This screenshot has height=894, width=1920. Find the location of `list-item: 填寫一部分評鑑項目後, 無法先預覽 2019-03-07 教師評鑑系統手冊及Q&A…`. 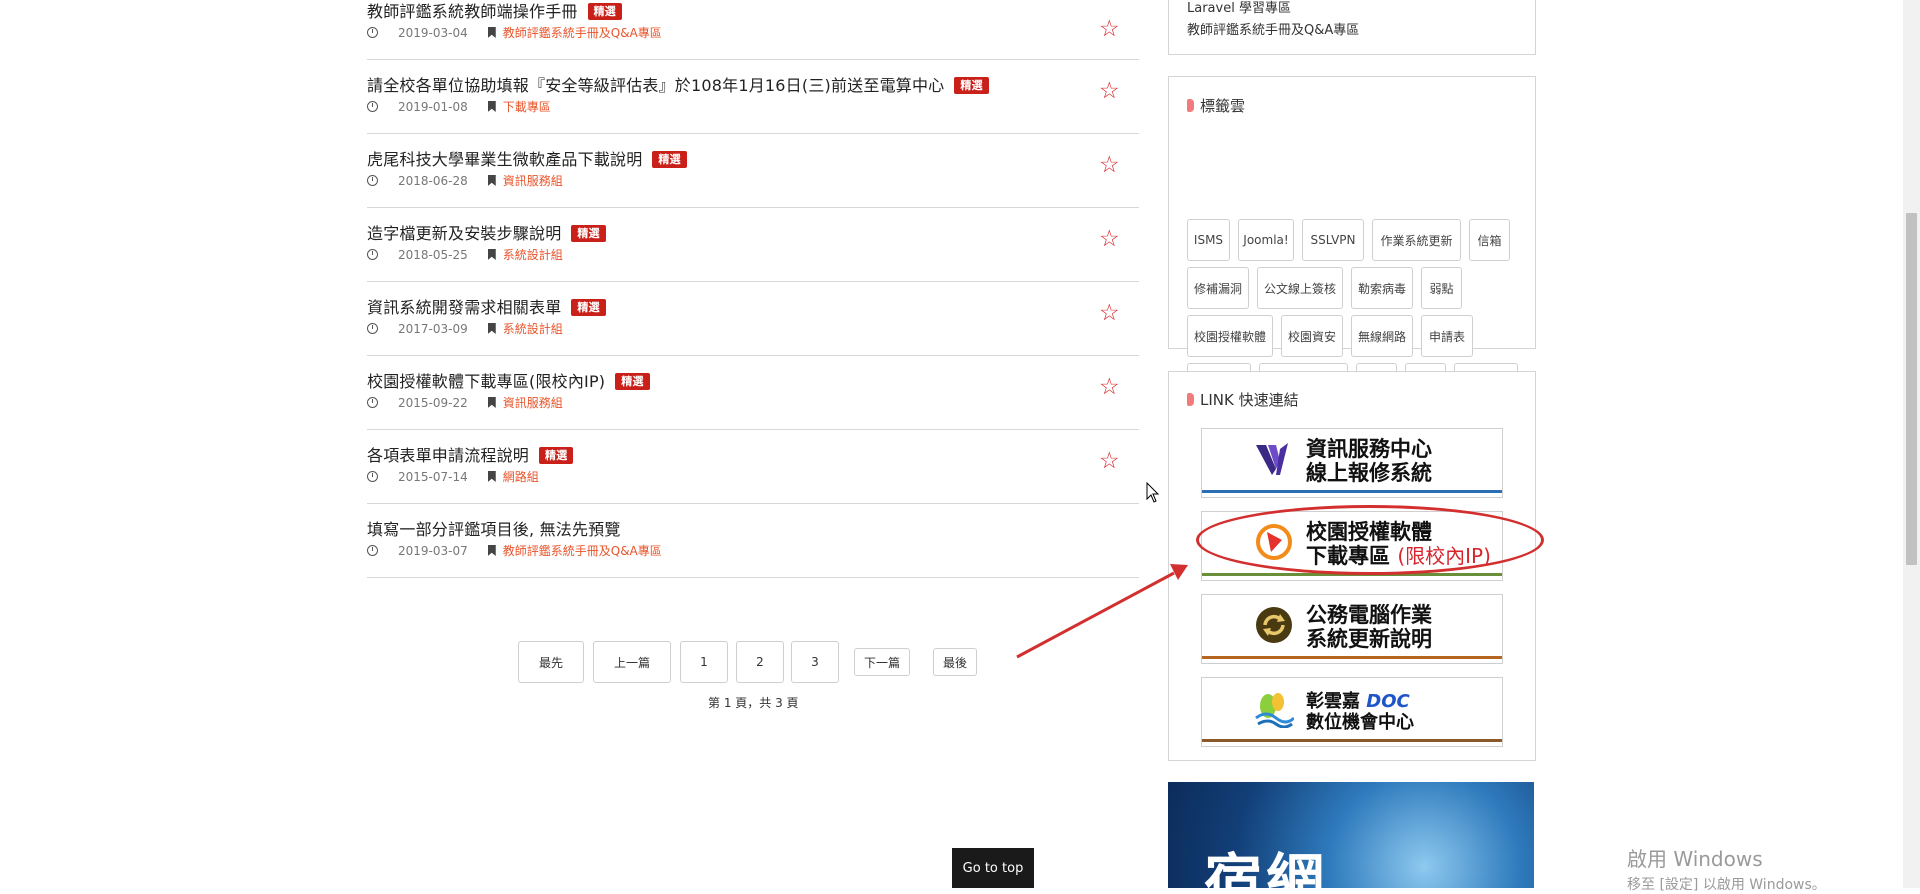

list-item: 填寫一部分評鑑項目後, 無法先預覽 2019-03-07 教師評鑑系統手冊及Q&A… is located at coordinates (753, 541).